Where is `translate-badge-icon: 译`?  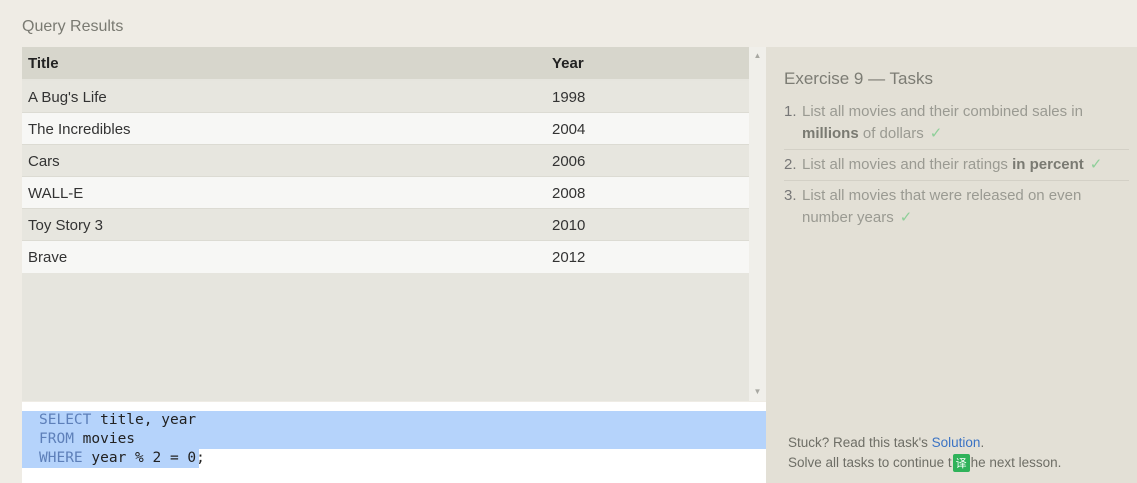
translate-badge-icon: 译 is located at coordinates (961, 463).